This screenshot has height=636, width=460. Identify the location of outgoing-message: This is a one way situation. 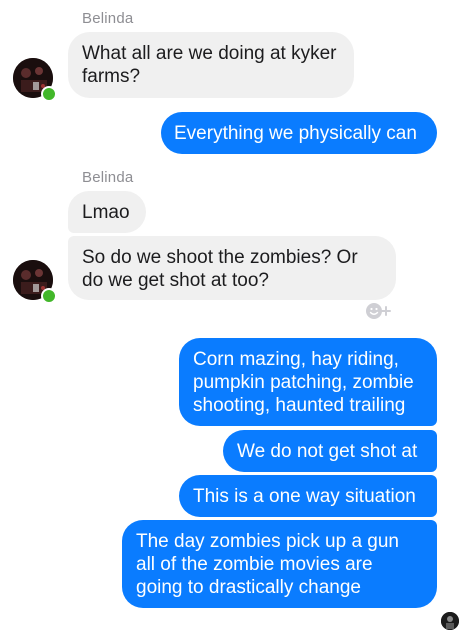
(308, 496).